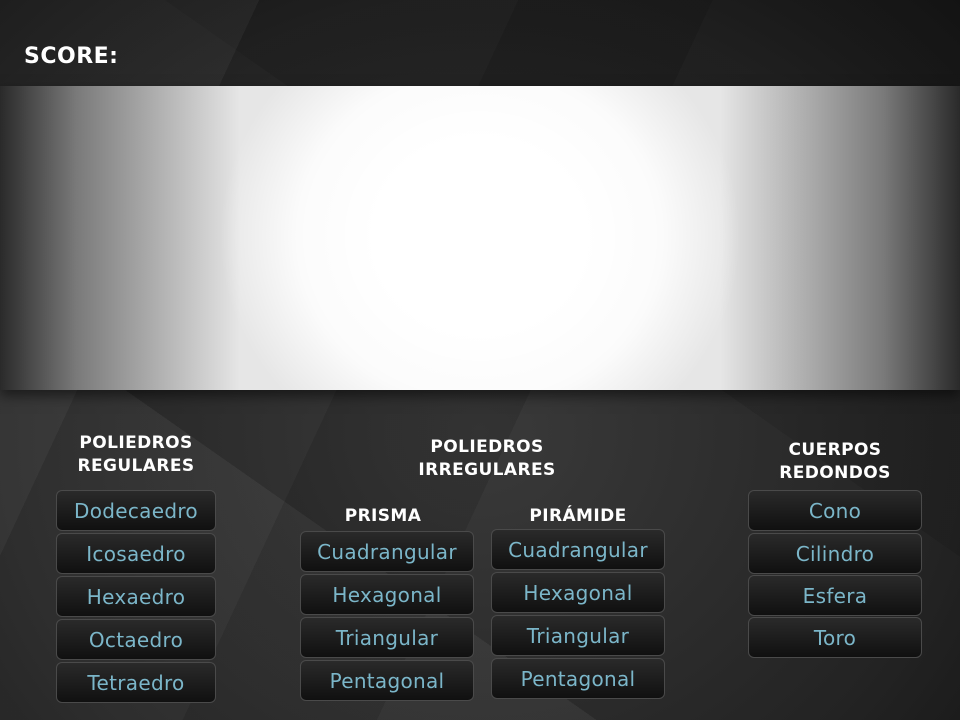  What do you see at coordinates (835, 553) in the screenshot?
I see `tile-cilindro: Cilindro` at bounding box center [835, 553].